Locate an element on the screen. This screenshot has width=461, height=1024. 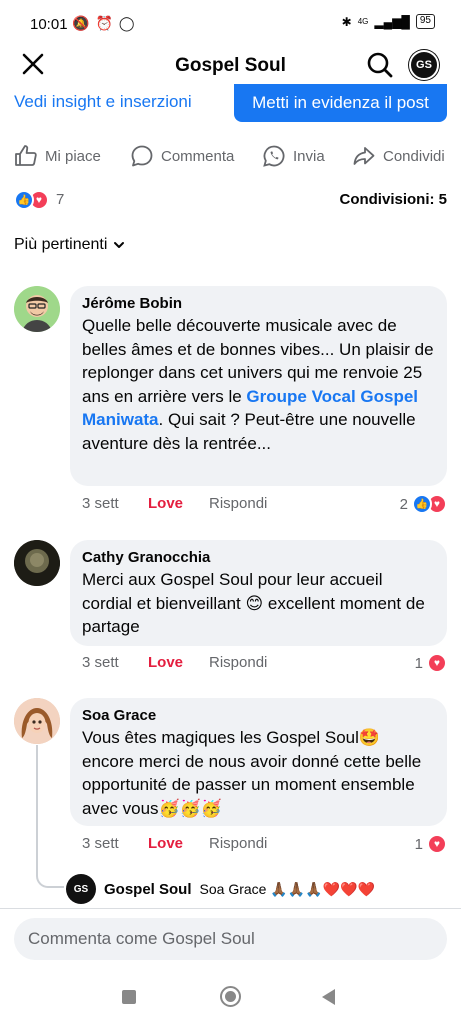
divider is located at coordinates (230, 908).